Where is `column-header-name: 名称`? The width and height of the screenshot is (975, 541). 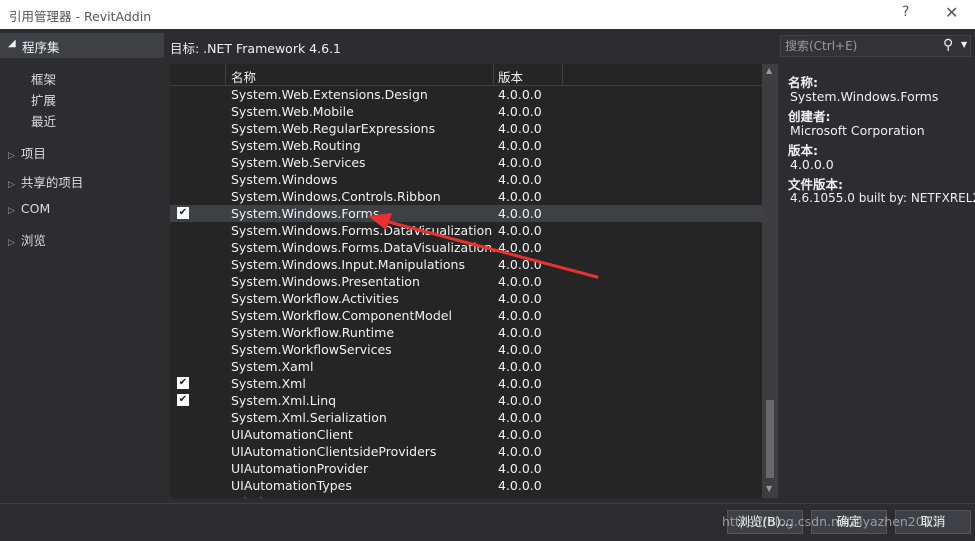 column-header-name: 名称 is located at coordinates (243, 76).